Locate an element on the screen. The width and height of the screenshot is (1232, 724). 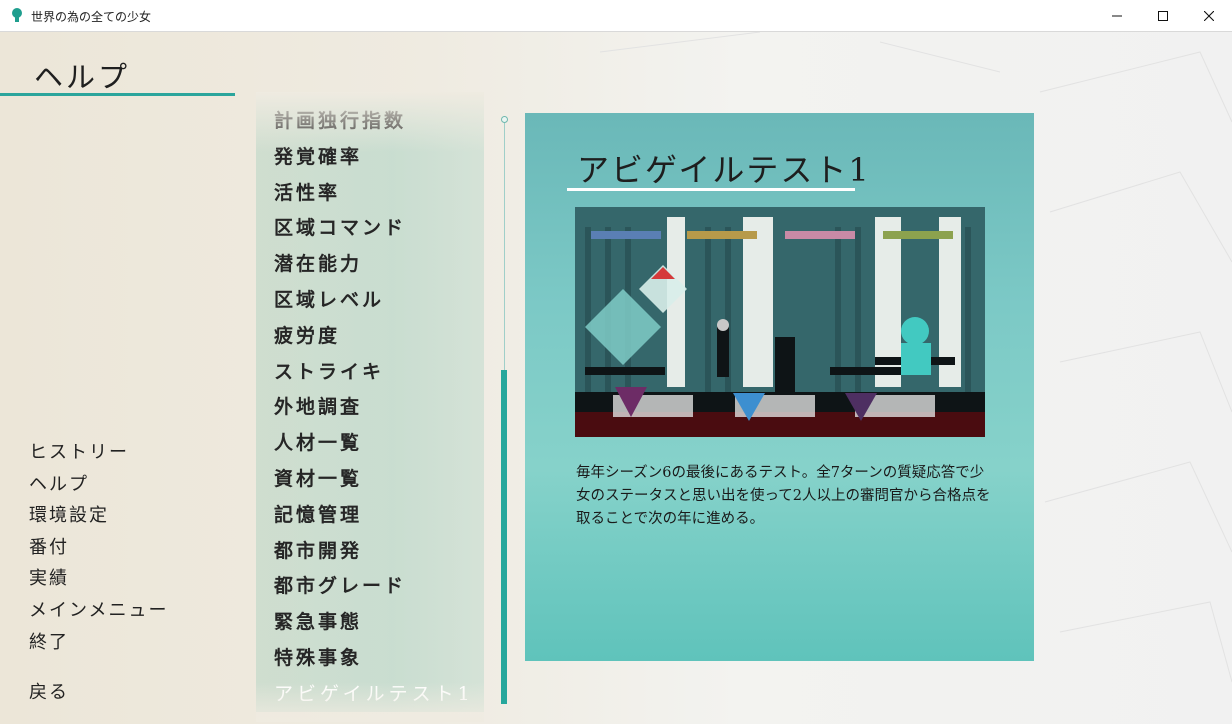
topic-item: 緊急事態 is located at coordinates (374, 625).